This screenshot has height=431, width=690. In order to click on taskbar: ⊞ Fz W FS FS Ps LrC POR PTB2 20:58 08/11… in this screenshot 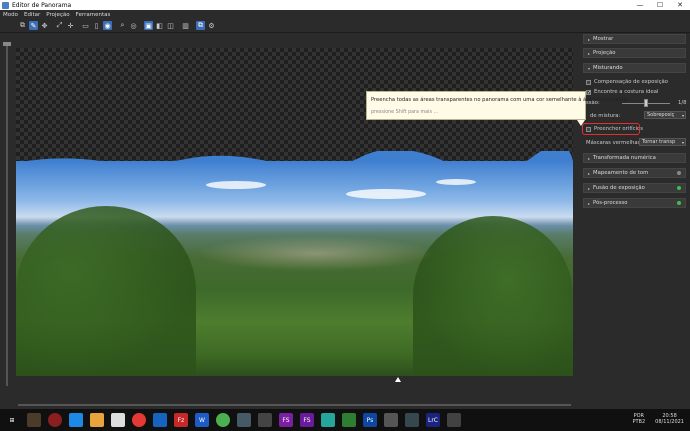, I will do `click(345, 420)`.